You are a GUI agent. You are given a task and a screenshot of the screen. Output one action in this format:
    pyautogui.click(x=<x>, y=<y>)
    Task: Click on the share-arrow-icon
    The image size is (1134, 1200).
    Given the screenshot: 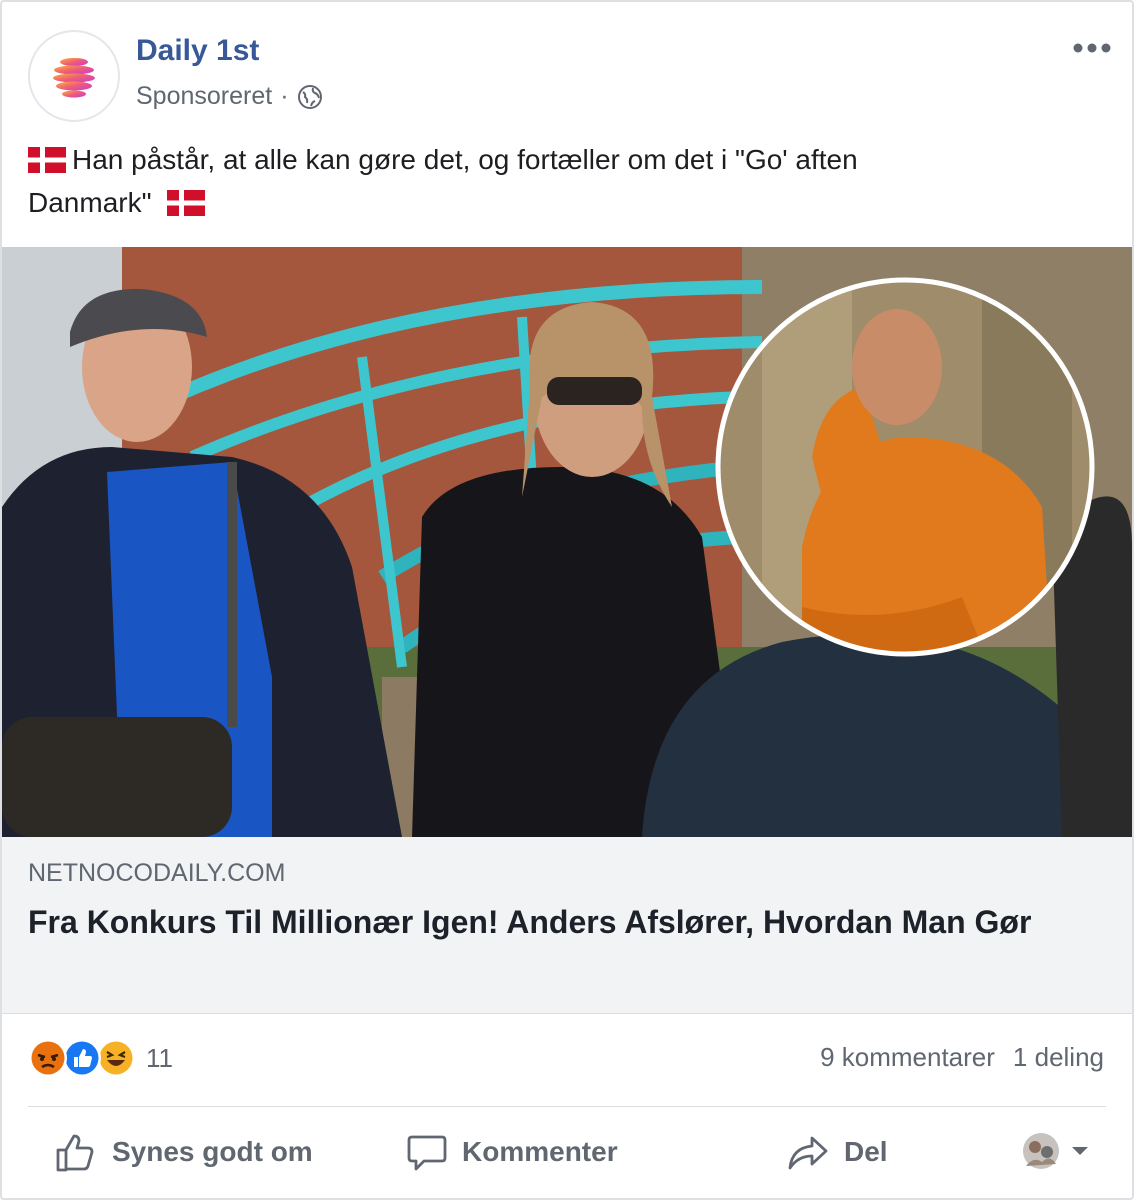 What is the action you would take?
    pyautogui.click(x=808, y=1153)
    